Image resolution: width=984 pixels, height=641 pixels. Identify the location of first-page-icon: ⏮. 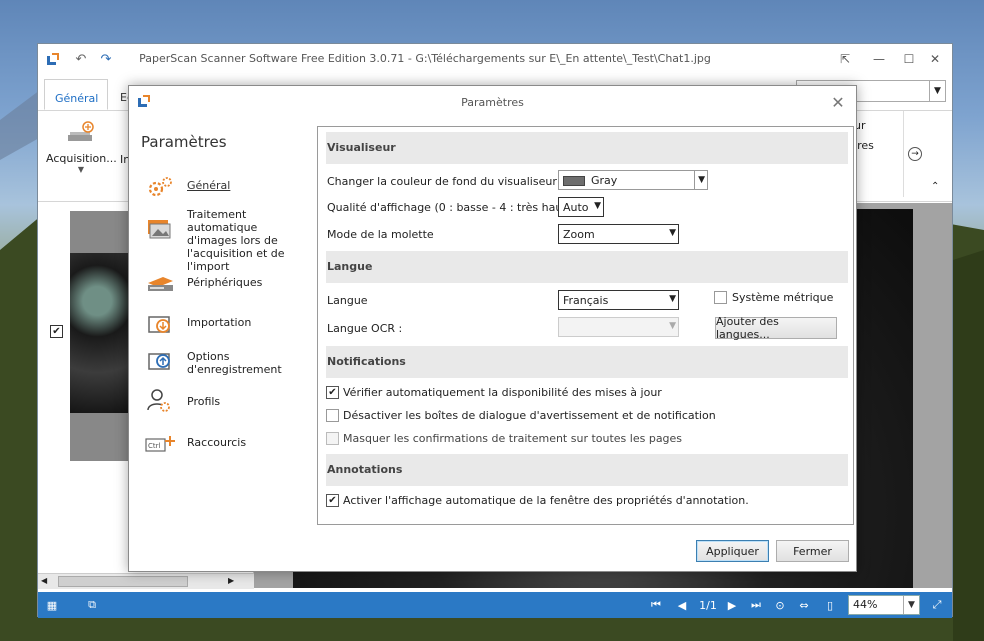
(656, 605).